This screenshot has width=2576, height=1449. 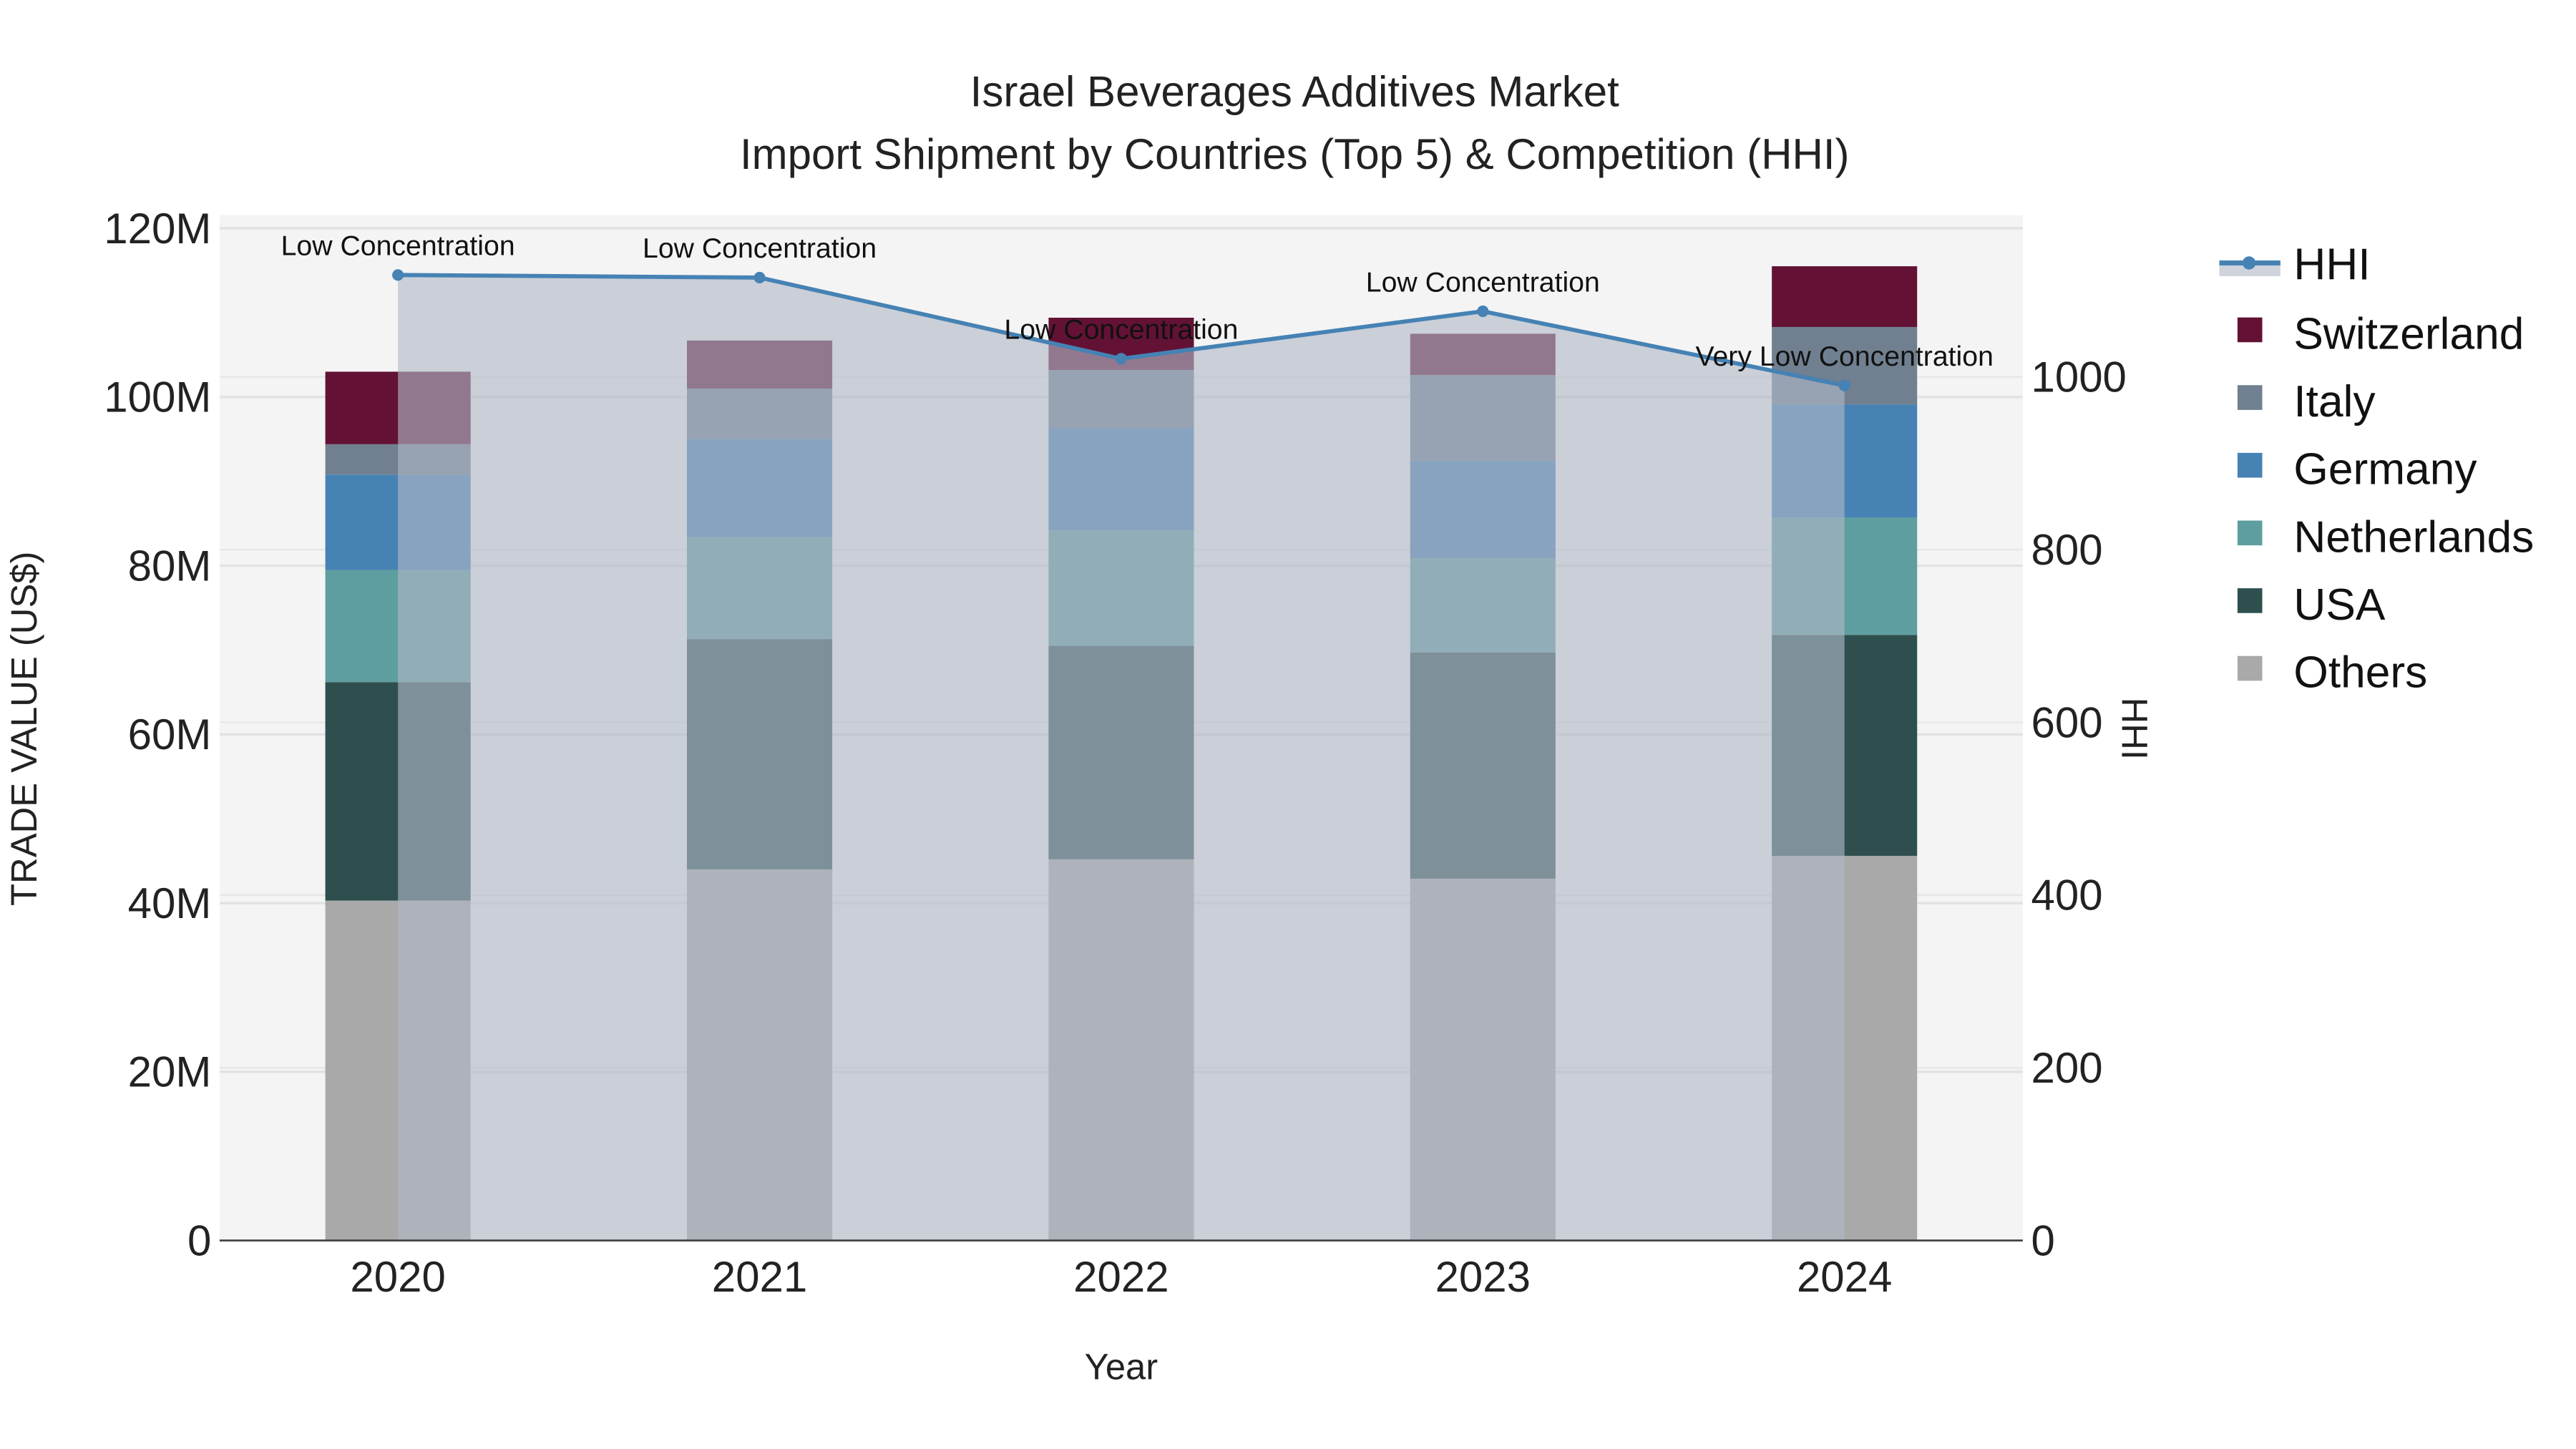 What do you see at coordinates (2066, 722) in the screenshot?
I see `y2-tick-label: 600` at bounding box center [2066, 722].